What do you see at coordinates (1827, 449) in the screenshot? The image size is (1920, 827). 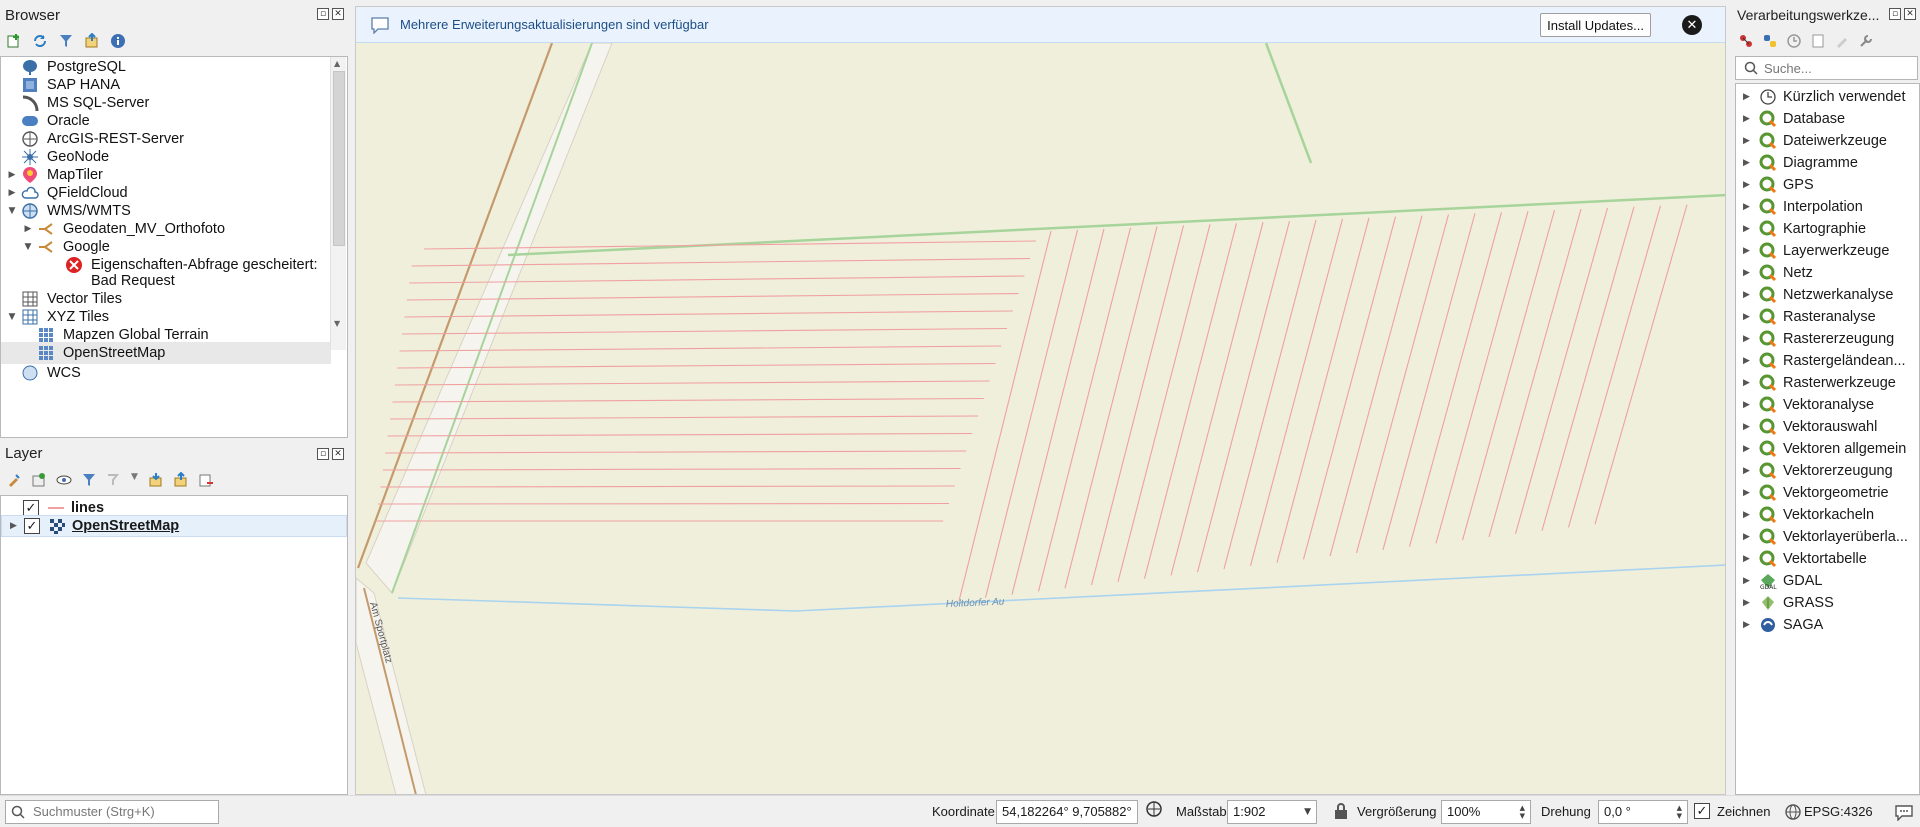 I see `processing-group-vektoren-allgemein: ▶ Vektoren allgemein` at bounding box center [1827, 449].